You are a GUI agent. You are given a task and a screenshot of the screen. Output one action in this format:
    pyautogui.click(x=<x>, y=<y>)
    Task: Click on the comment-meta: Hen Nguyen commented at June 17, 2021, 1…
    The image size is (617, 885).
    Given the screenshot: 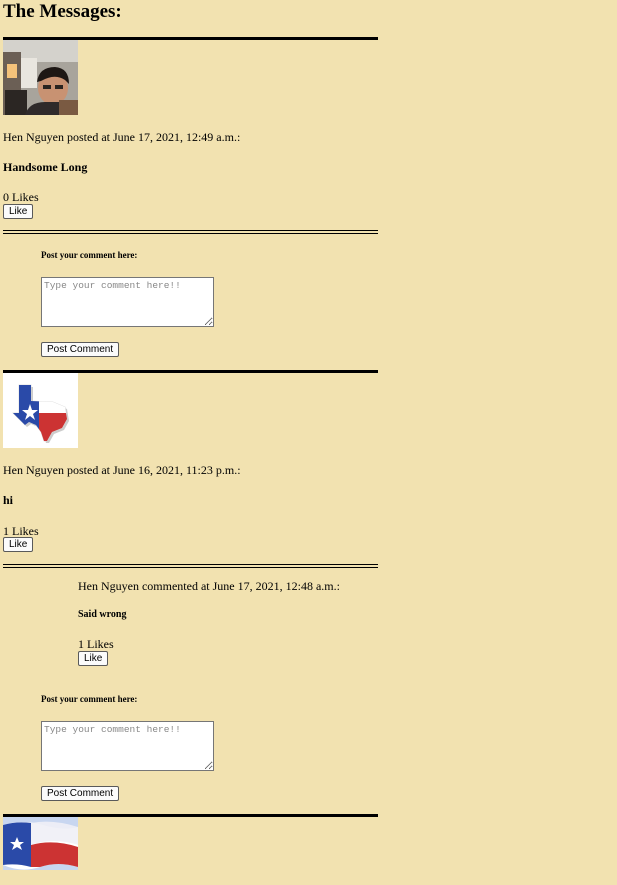 What is the action you would take?
    pyautogui.click(x=209, y=586)
    